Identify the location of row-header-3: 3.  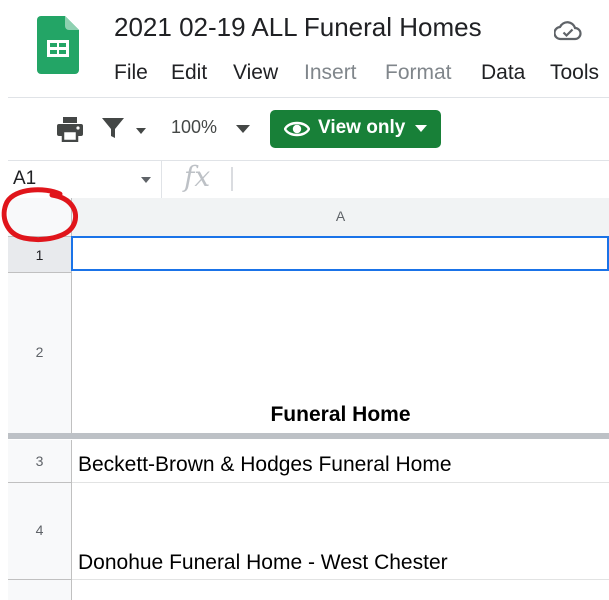
(40, 461).